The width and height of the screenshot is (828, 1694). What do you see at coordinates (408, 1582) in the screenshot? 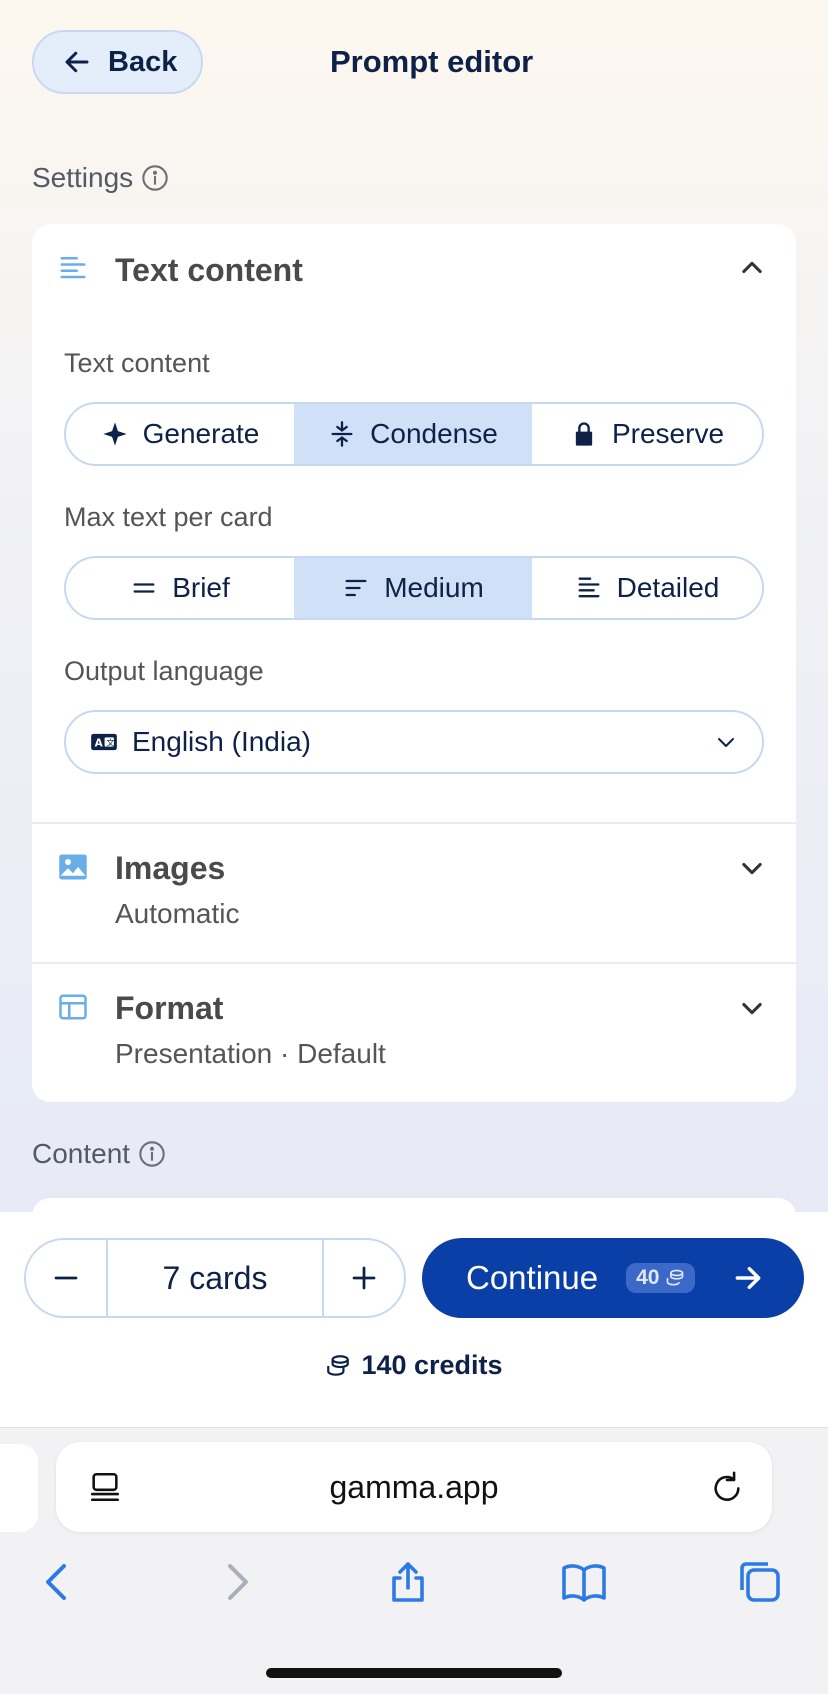
I see `share-icon` at bounding box center [408, 1582].